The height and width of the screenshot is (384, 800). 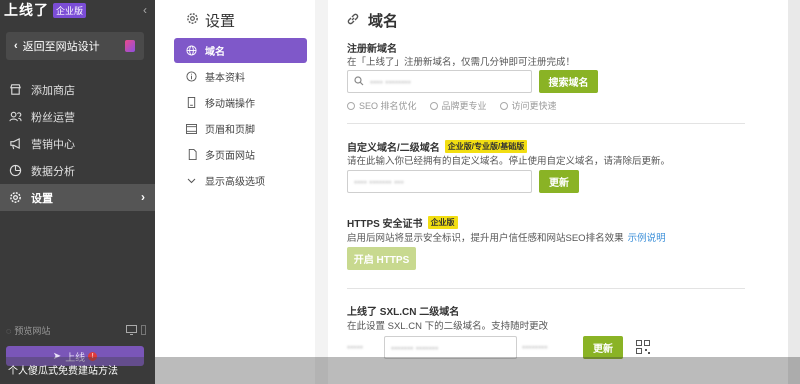 I want to click on menu-item-advanced: 显示高级选项, so click(x=240, y=180).